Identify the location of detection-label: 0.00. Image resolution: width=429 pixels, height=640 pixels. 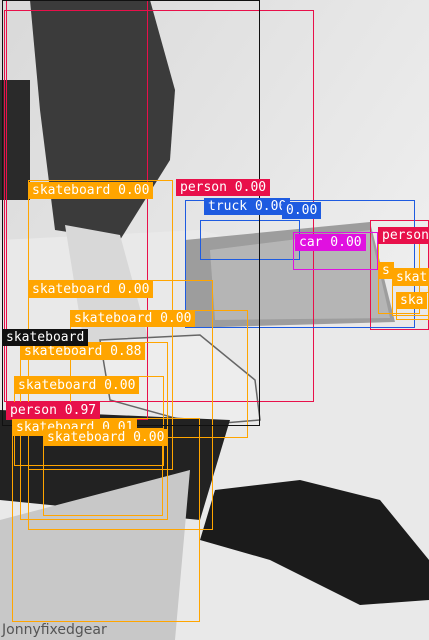
(302, 210).